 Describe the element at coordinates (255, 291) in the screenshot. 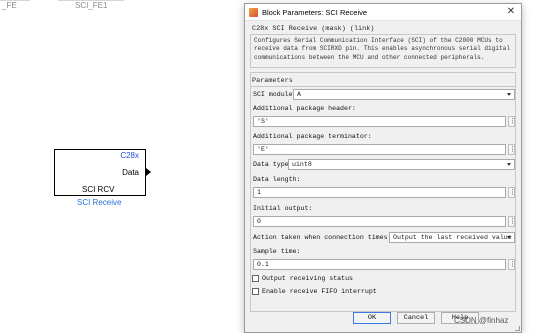

I see `receive-fifo-interrupt-checkbox` at that location.